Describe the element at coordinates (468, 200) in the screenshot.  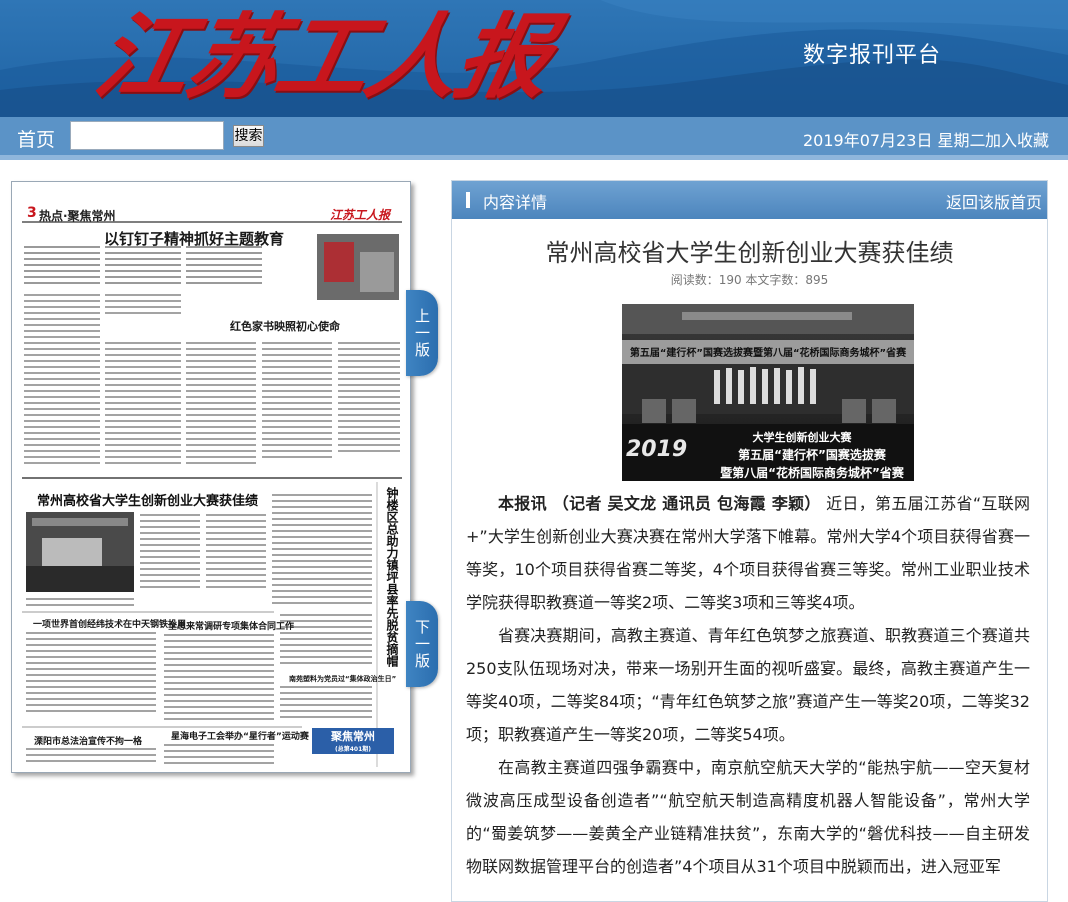
I see `panel-header-marker` at that location.